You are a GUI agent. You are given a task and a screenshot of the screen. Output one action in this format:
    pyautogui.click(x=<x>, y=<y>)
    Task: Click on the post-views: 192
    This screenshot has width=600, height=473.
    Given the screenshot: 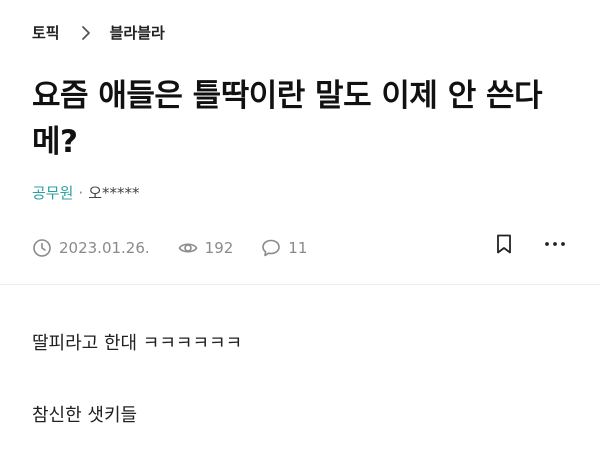 What is the action you would take?
    pyautogui.click(x=206, y=248)
    